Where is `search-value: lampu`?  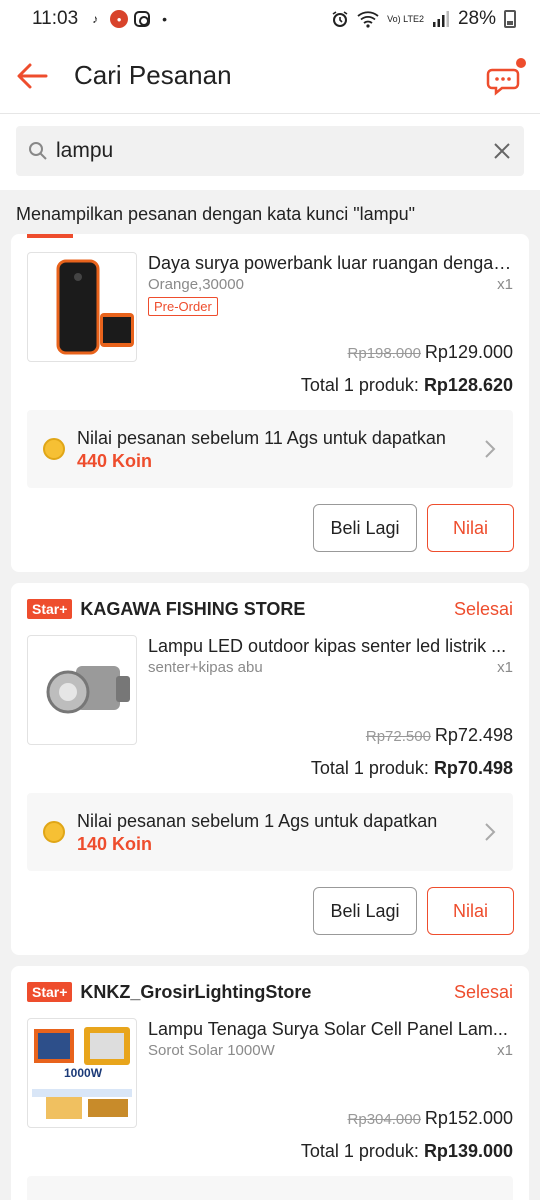
search-value: lampu is located at coordinates (85, 150).